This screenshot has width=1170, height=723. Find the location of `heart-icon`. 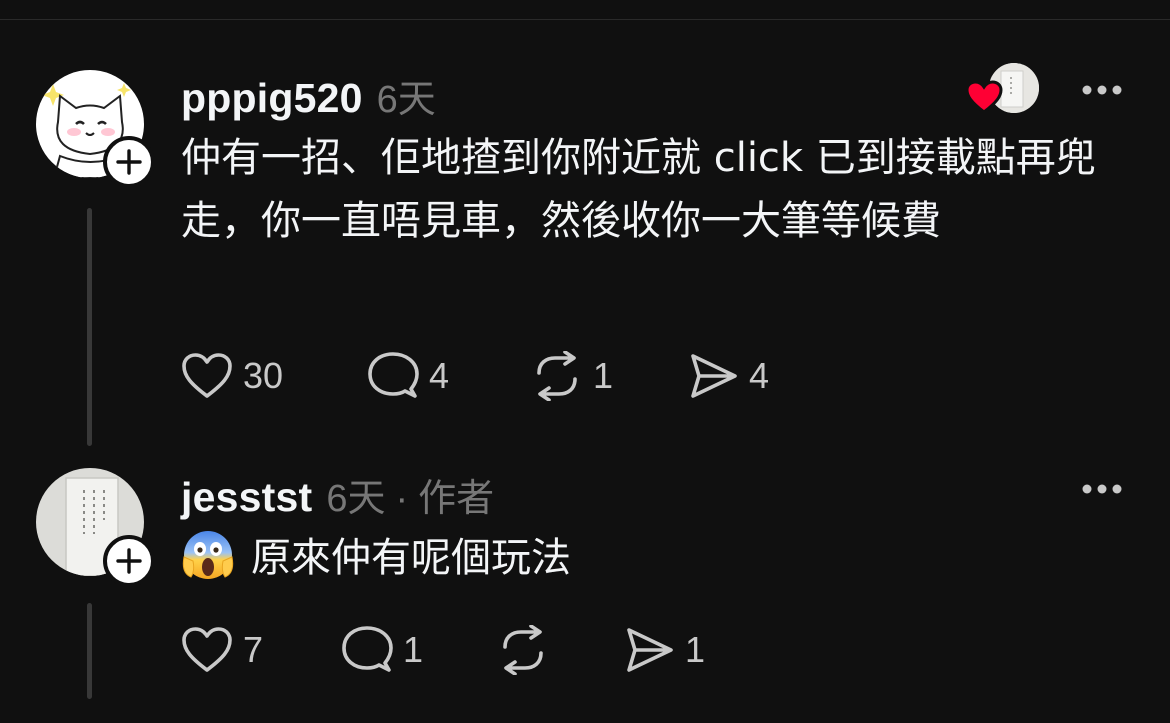

heart-icon is located at coordinates (207, 649).